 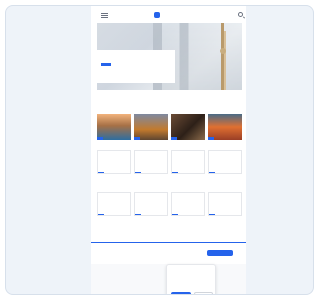 I want to click on cookie-banner-text, so click(x=192, y=281).